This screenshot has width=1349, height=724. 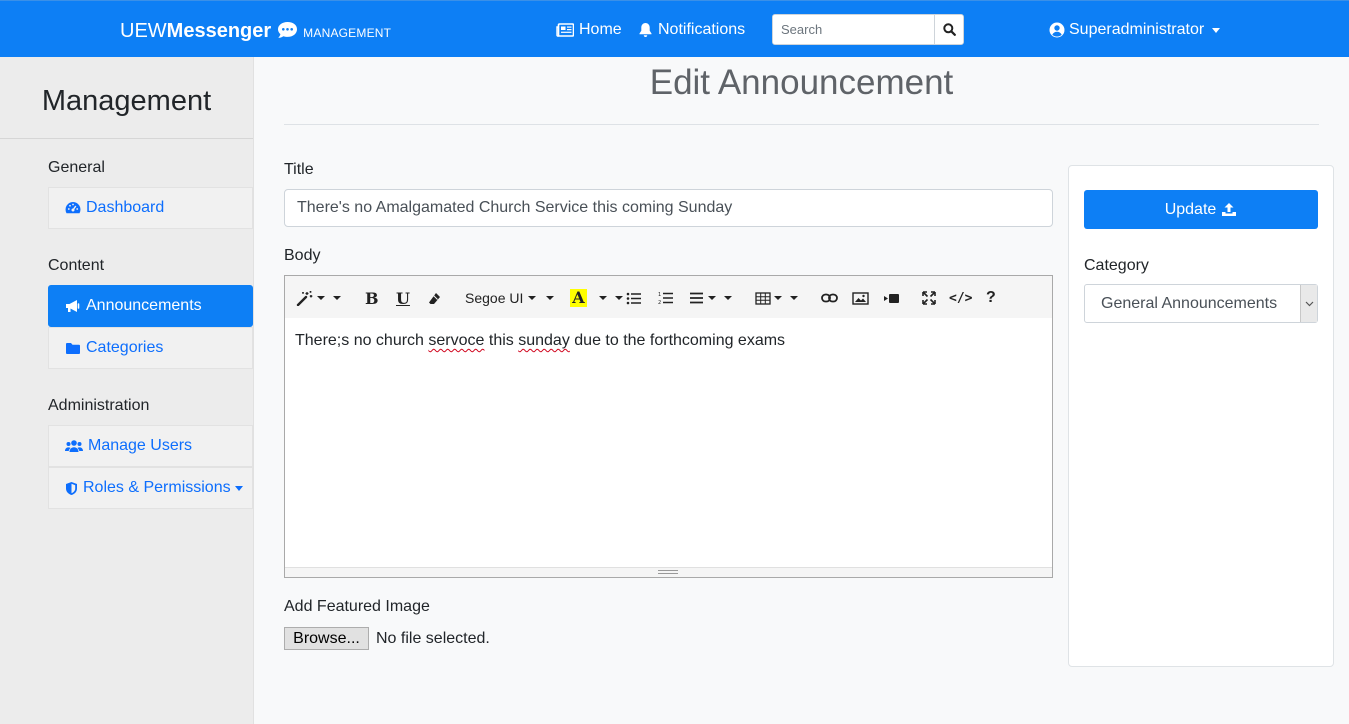 What do you see at coordinates (801, 82) in the screenshot?
I see `page-title: Edit Announcement` at bounding box center [801, 82].